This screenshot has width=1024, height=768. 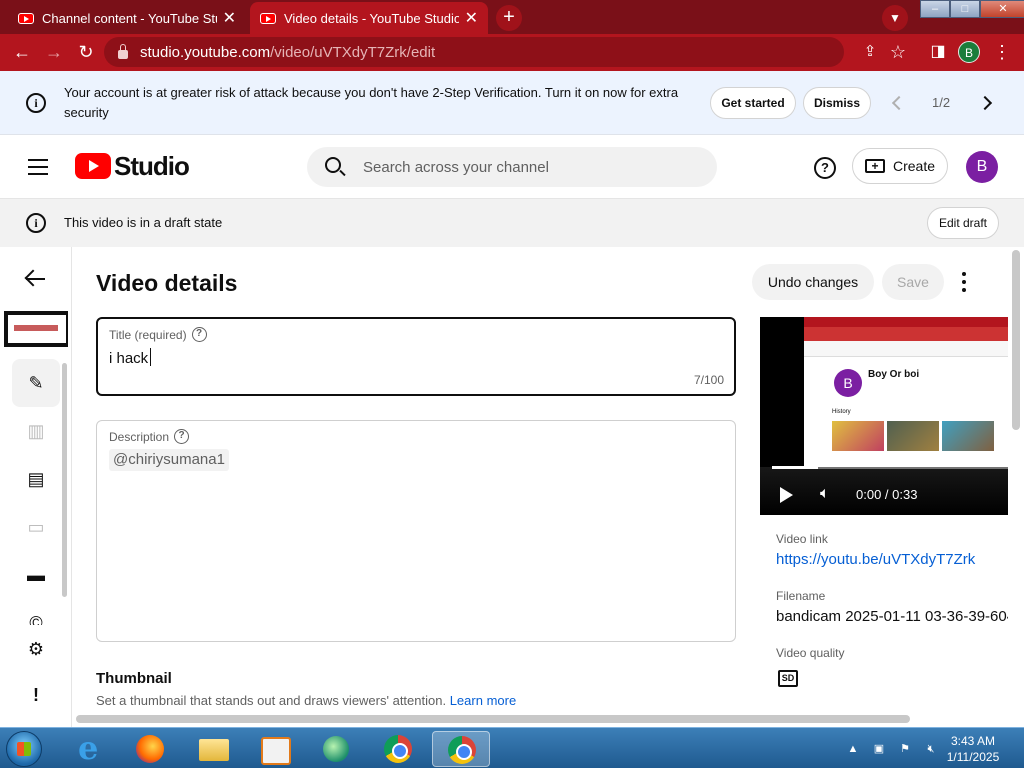 What do you see at coordinates (788, 678) in the screenshot?
I see `sd-quality-badge: SD` at bounding box center [788, 678].